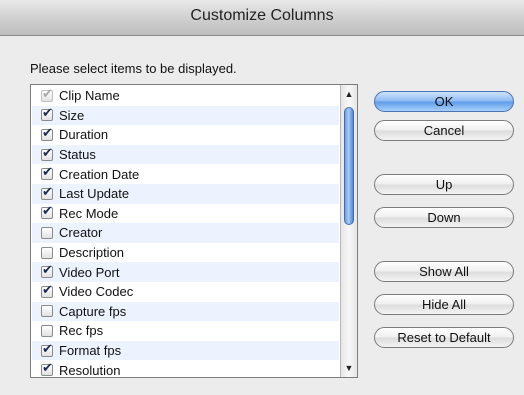 This screenshot has width=524, height=395. What do you see at coordinates (89, 213) in the screenshot?
I see `column-item-label: Rec Mode` at bounding box center [89, 213].